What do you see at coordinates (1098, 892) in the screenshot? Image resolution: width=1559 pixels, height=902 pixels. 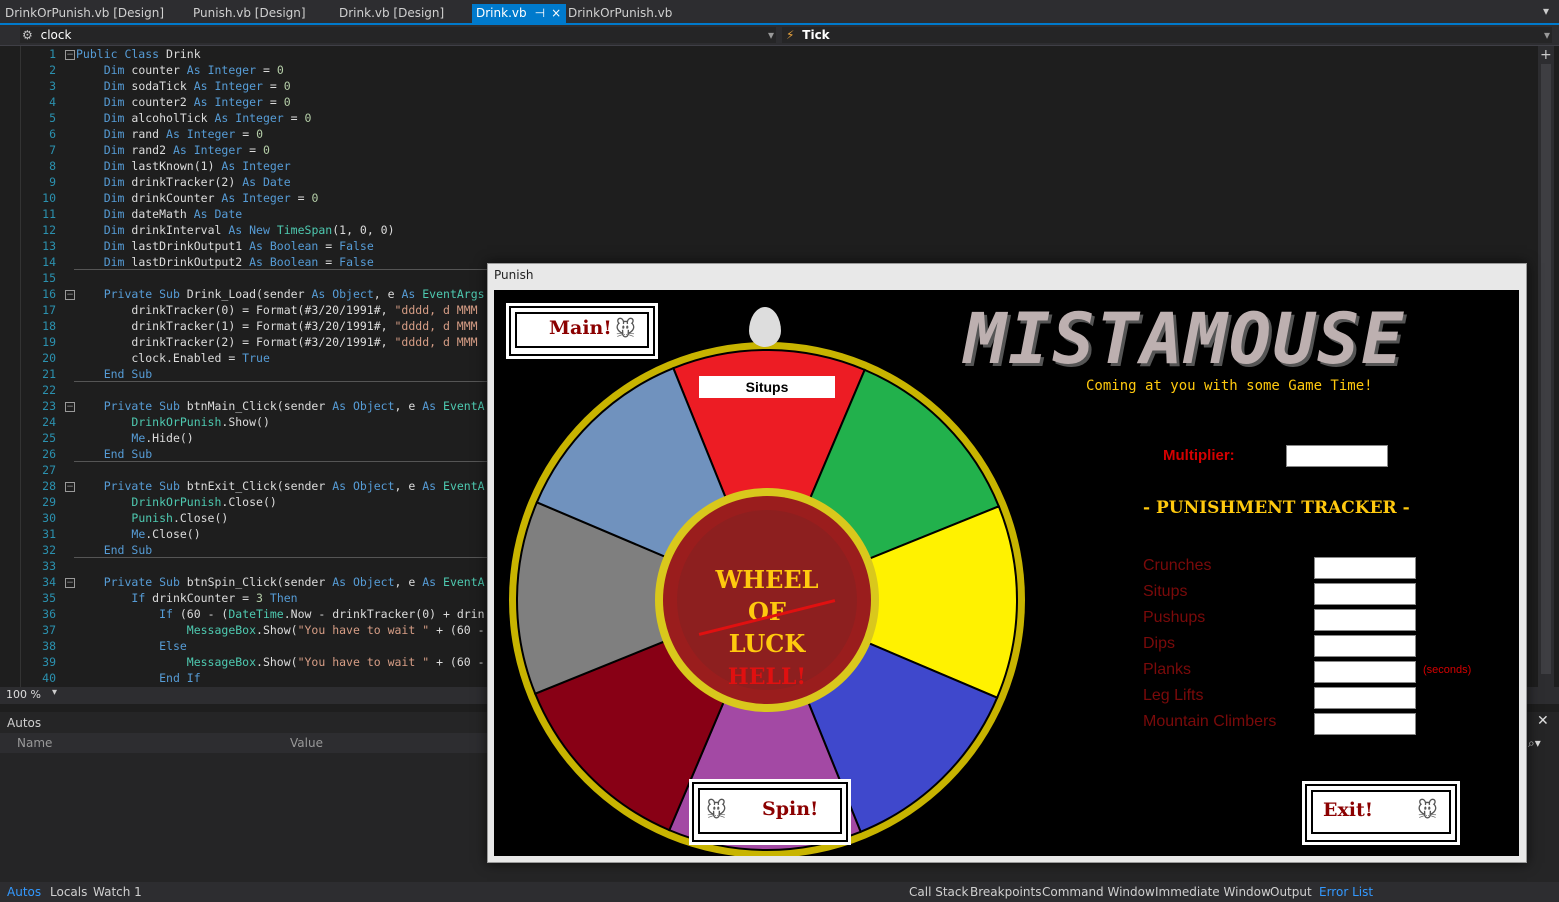 I see `tab-command-window: Command Window` at bounding box center [1098, 892].